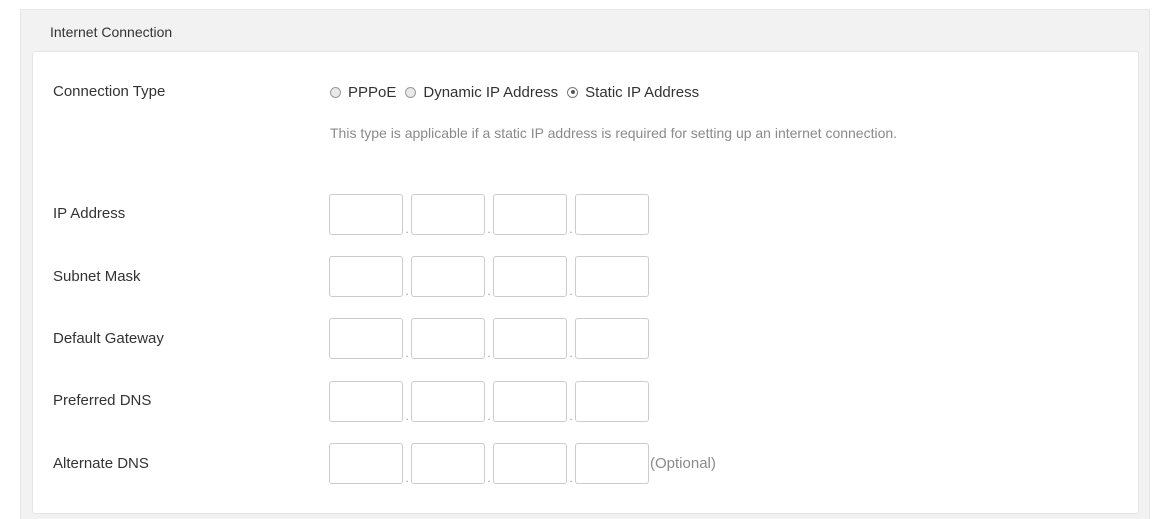 The width and height of the screenshot is (1165, 519). What do you see at coordinates (372, 92) in the screenshot?
I see `radio-pppoe-label: PPPoE` at bounding box center [372, 92].